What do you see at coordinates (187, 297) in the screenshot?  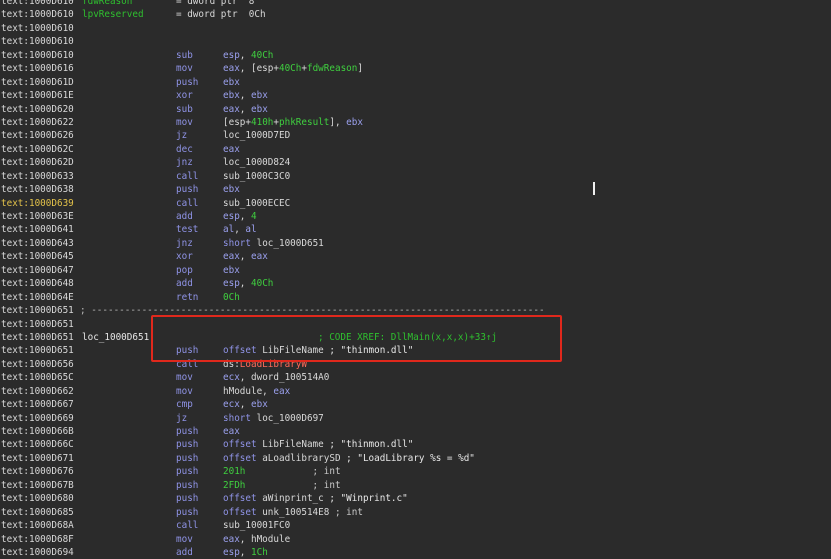 I see `mnemonic: retn` at bounding box center [187, 297].